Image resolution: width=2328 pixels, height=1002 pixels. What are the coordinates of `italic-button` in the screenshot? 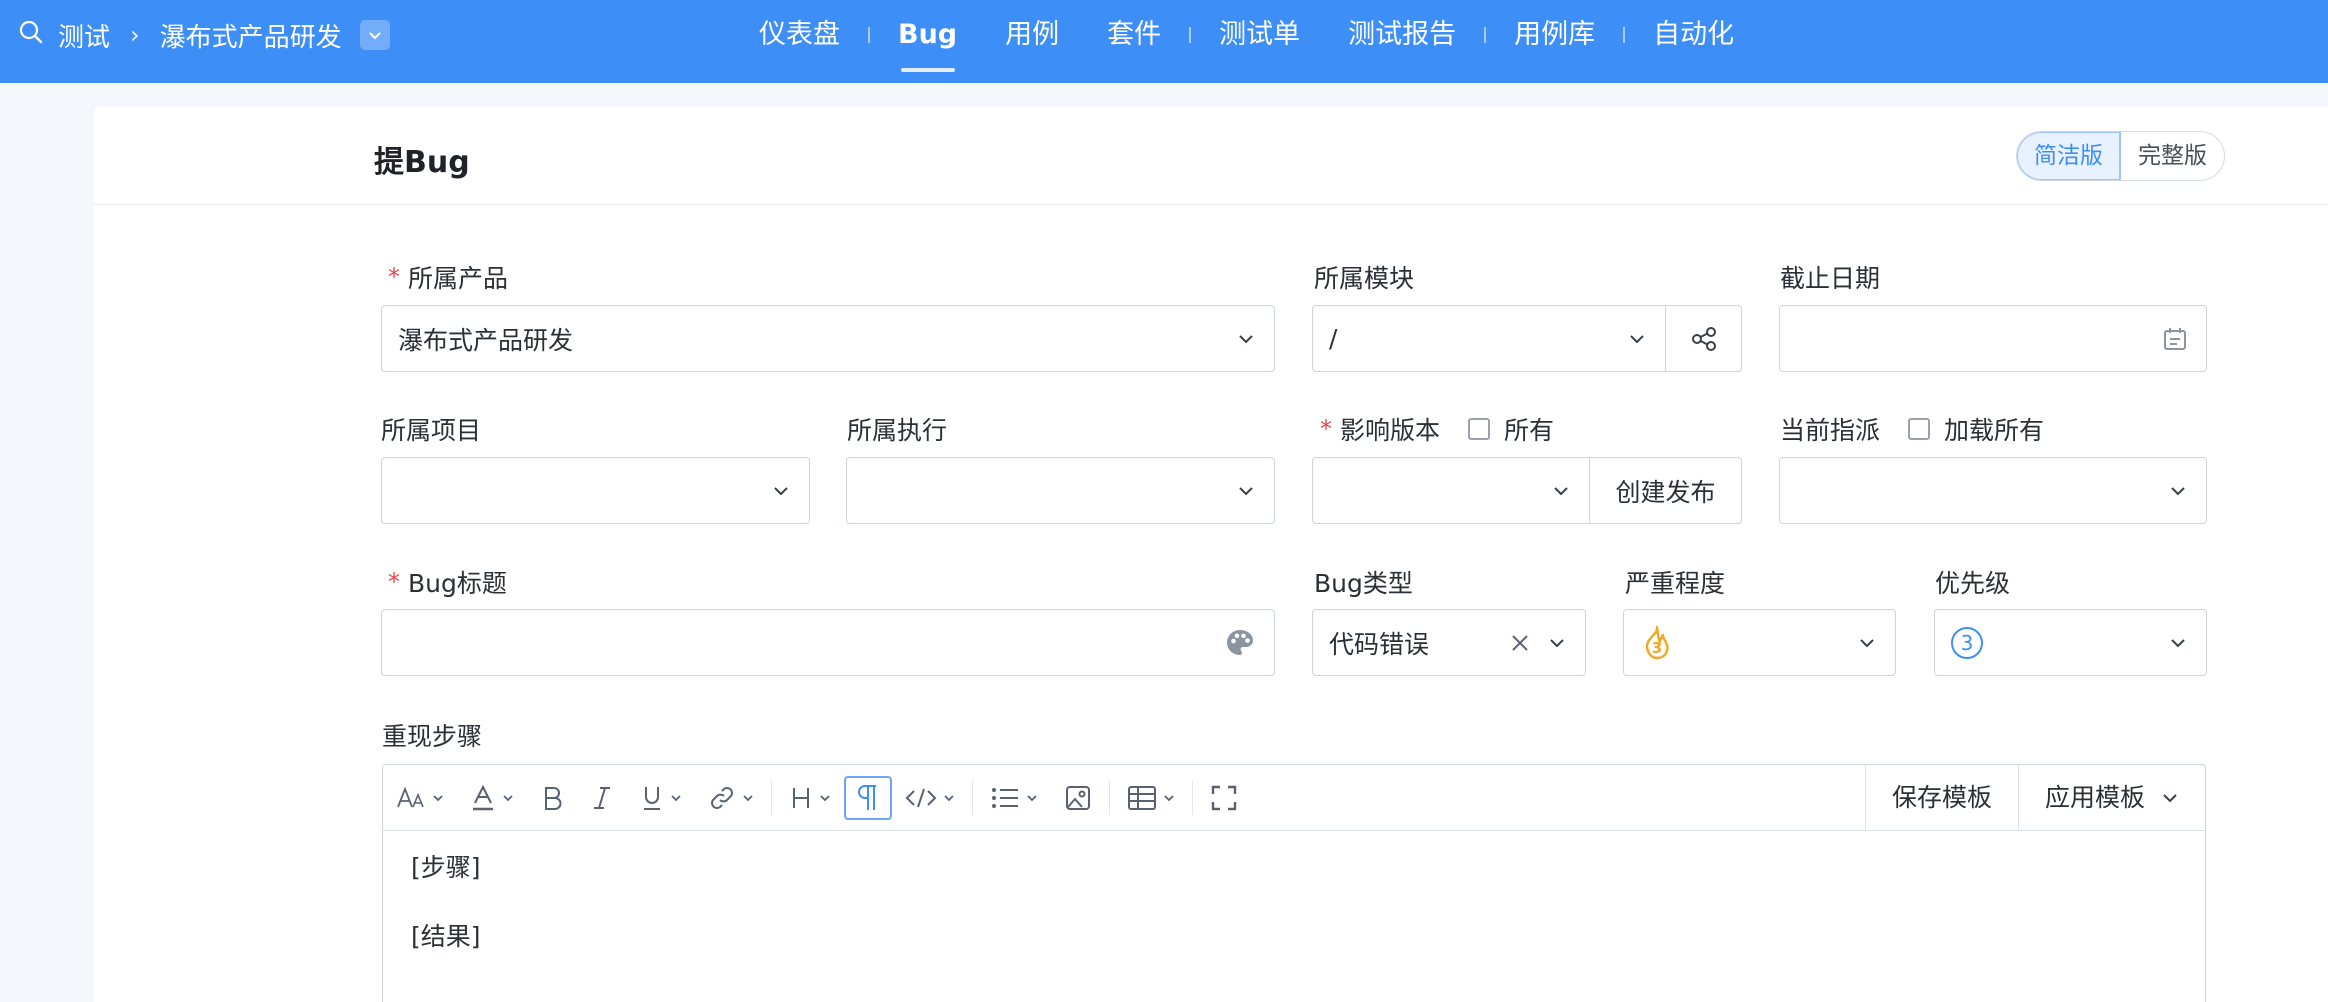 It's located at (602, 798).